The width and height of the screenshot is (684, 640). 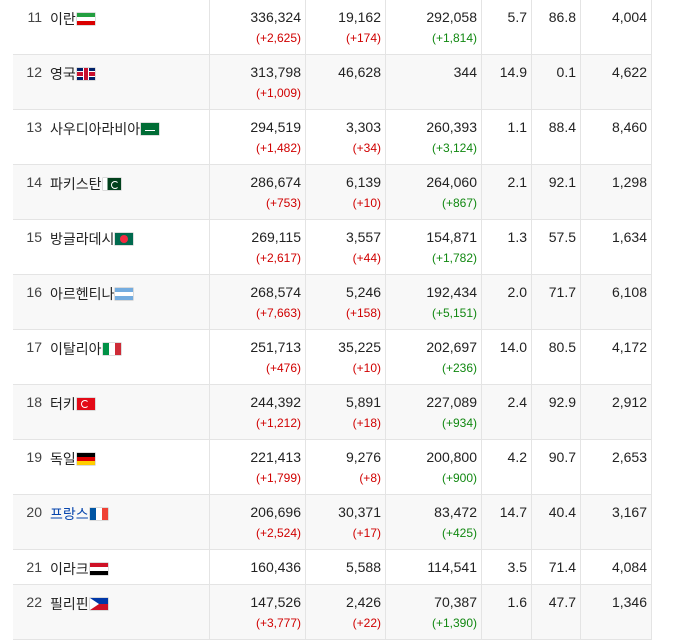 What do you see at coordinates (451, 237) in the screenshot?
I see `recovered-value: 154,871` at bounding box center [451, 237].